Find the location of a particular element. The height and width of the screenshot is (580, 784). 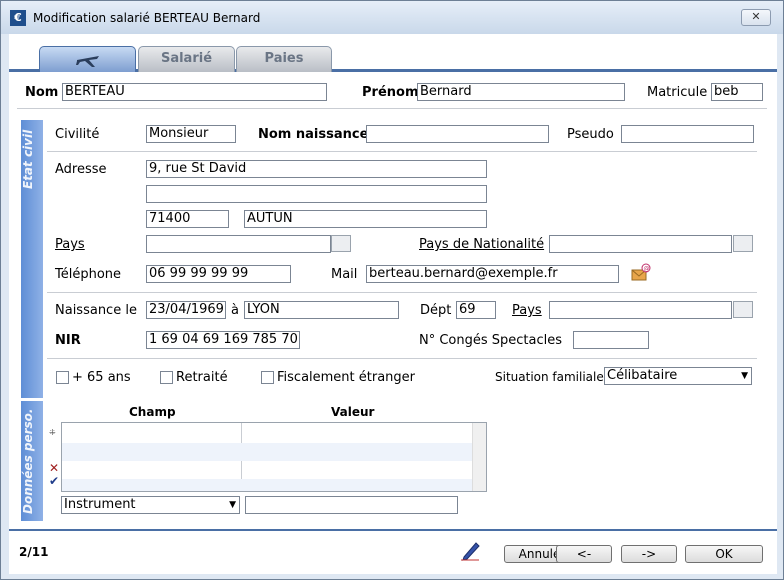

nom-naissance-field is located at coordinates (457, 134).